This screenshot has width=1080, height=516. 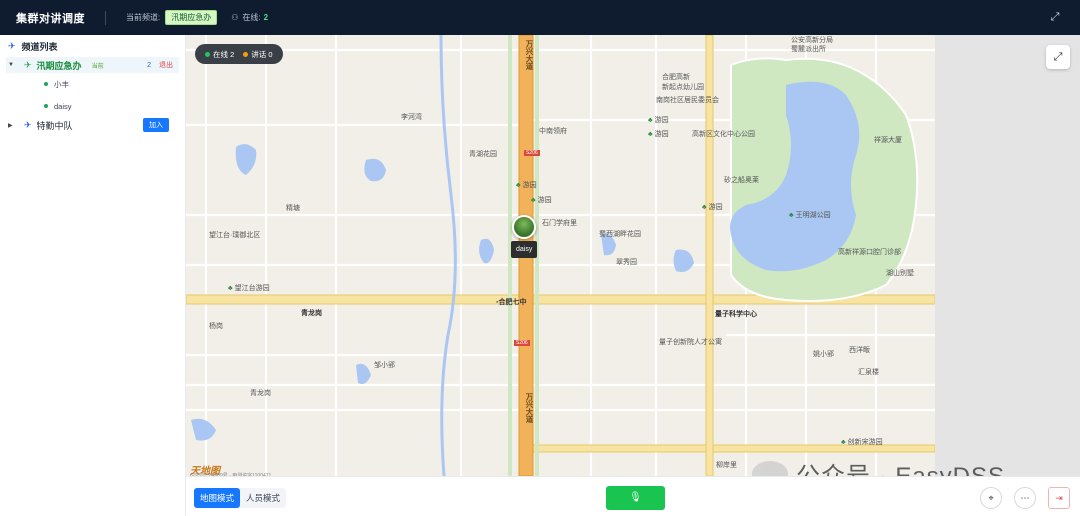 I want to click on place-label: 柳岸里, so click(x=726, y=465).